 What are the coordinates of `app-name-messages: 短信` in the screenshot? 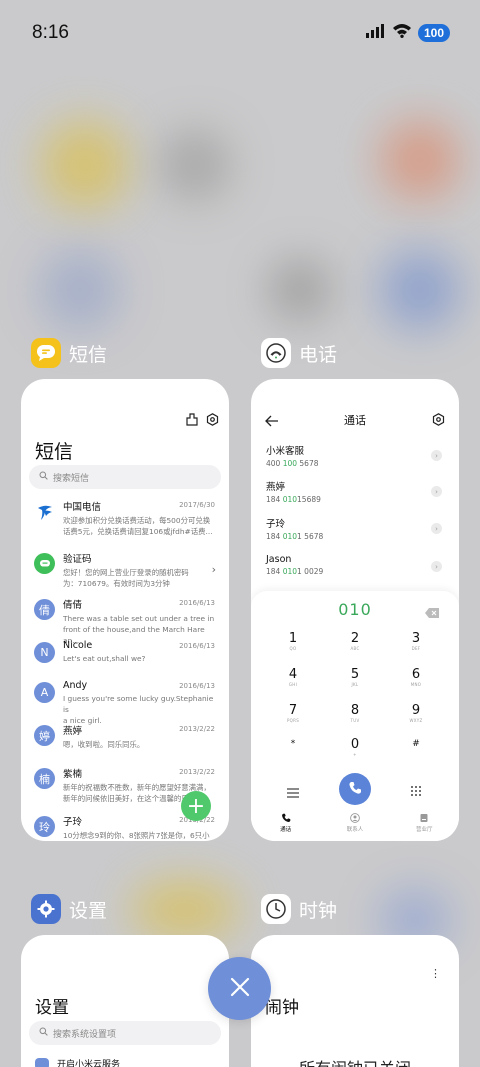 It's located at (88, 354).